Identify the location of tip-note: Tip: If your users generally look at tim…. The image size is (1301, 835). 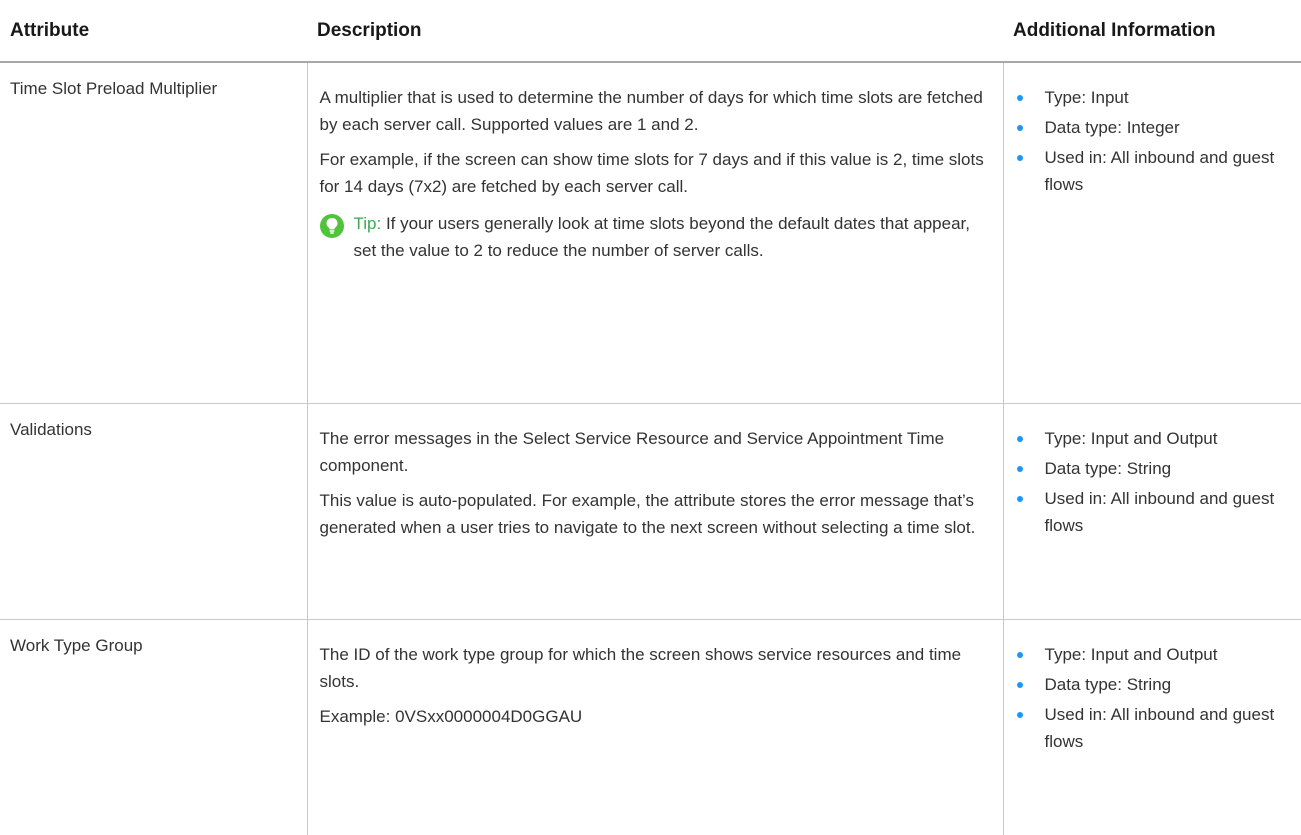
(654, 237).